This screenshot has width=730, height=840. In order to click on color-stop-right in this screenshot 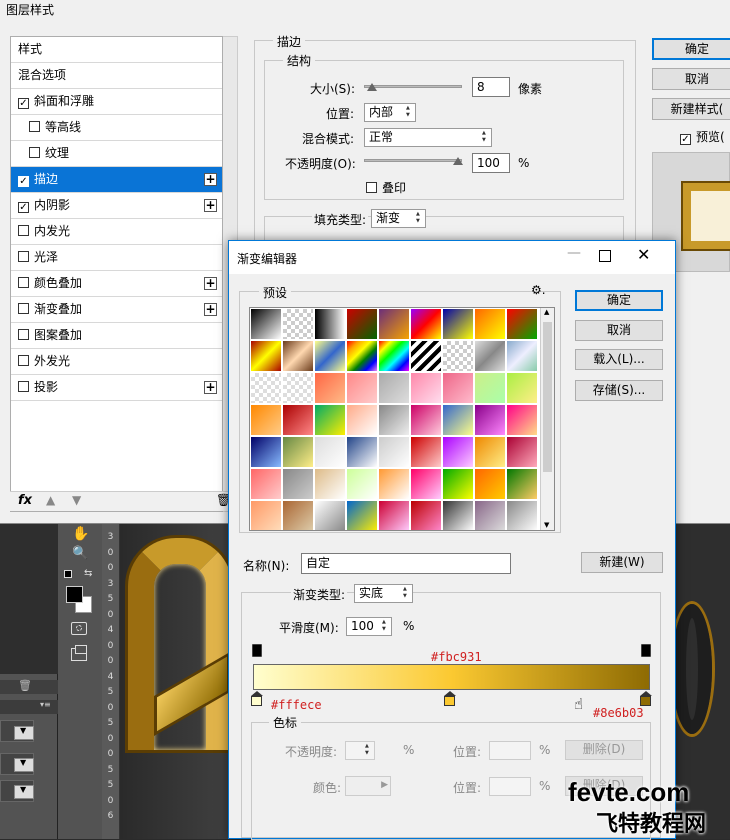, I will do `click(646, 699)`.